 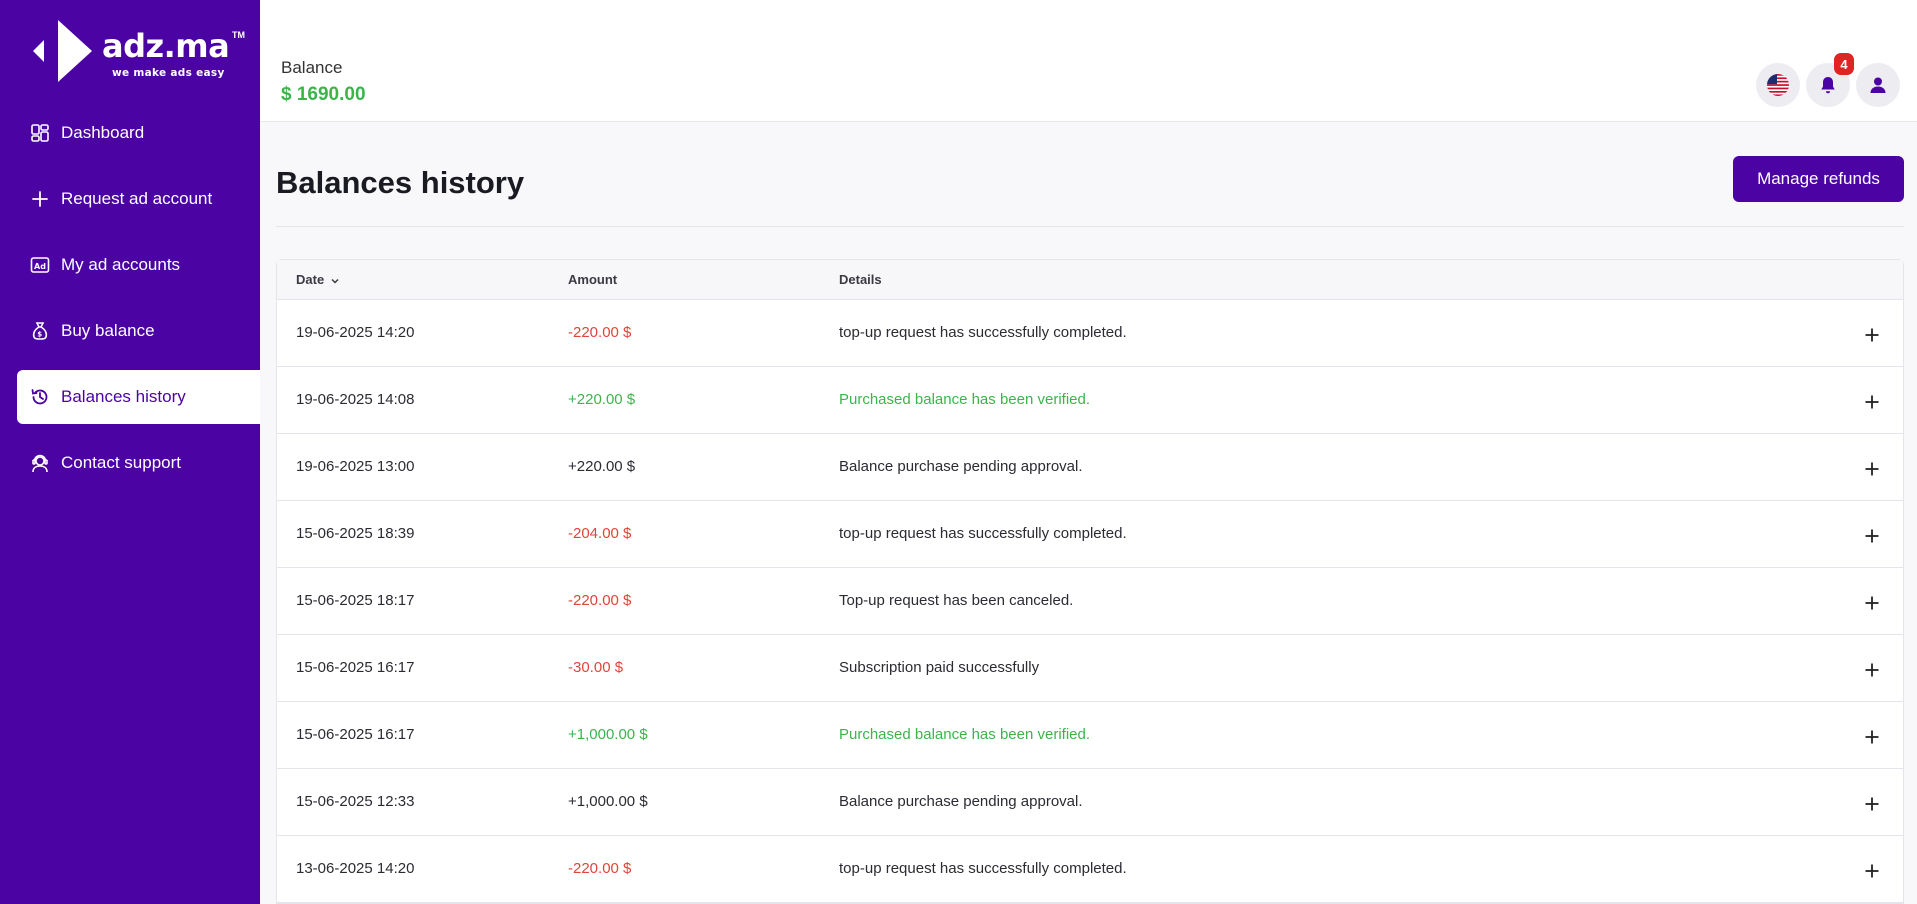 I want to click on row-date: 15-06-2025 18:17, so click(x=355, y=600).